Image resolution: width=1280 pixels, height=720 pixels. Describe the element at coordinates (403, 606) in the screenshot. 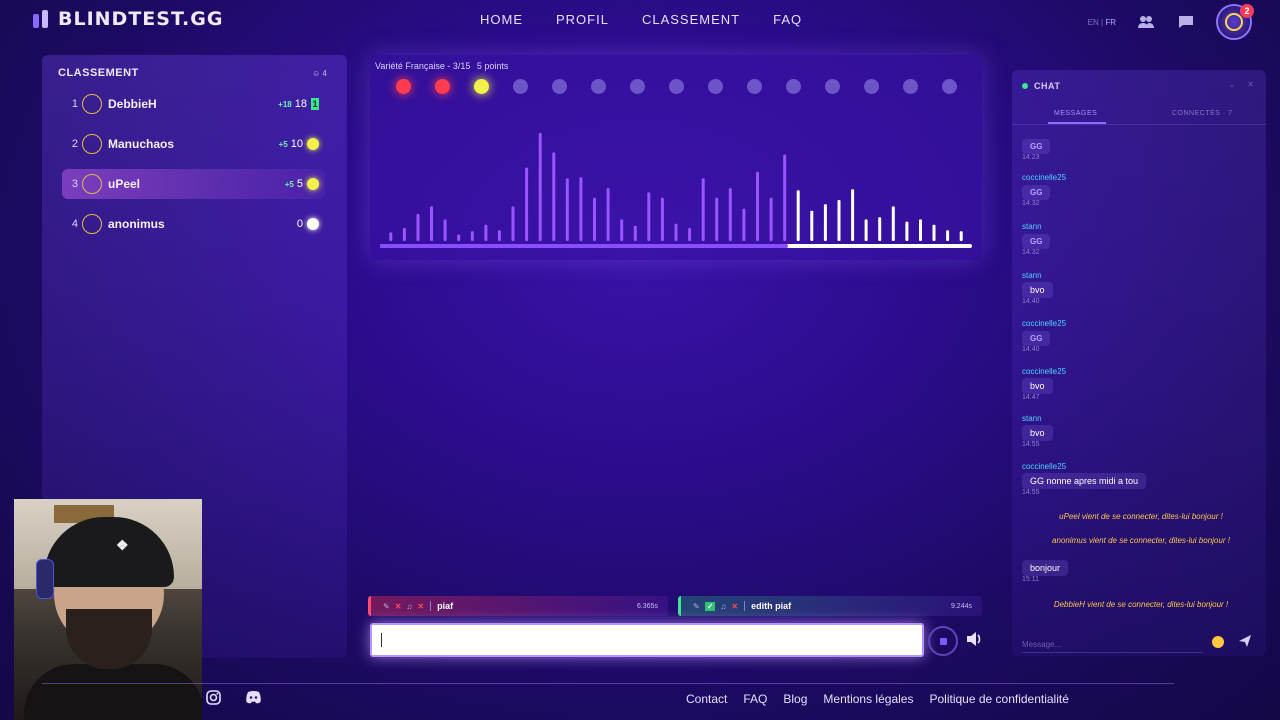

I see `answer-status-icons: ✎ ✕ ♫ ✕` at that location.